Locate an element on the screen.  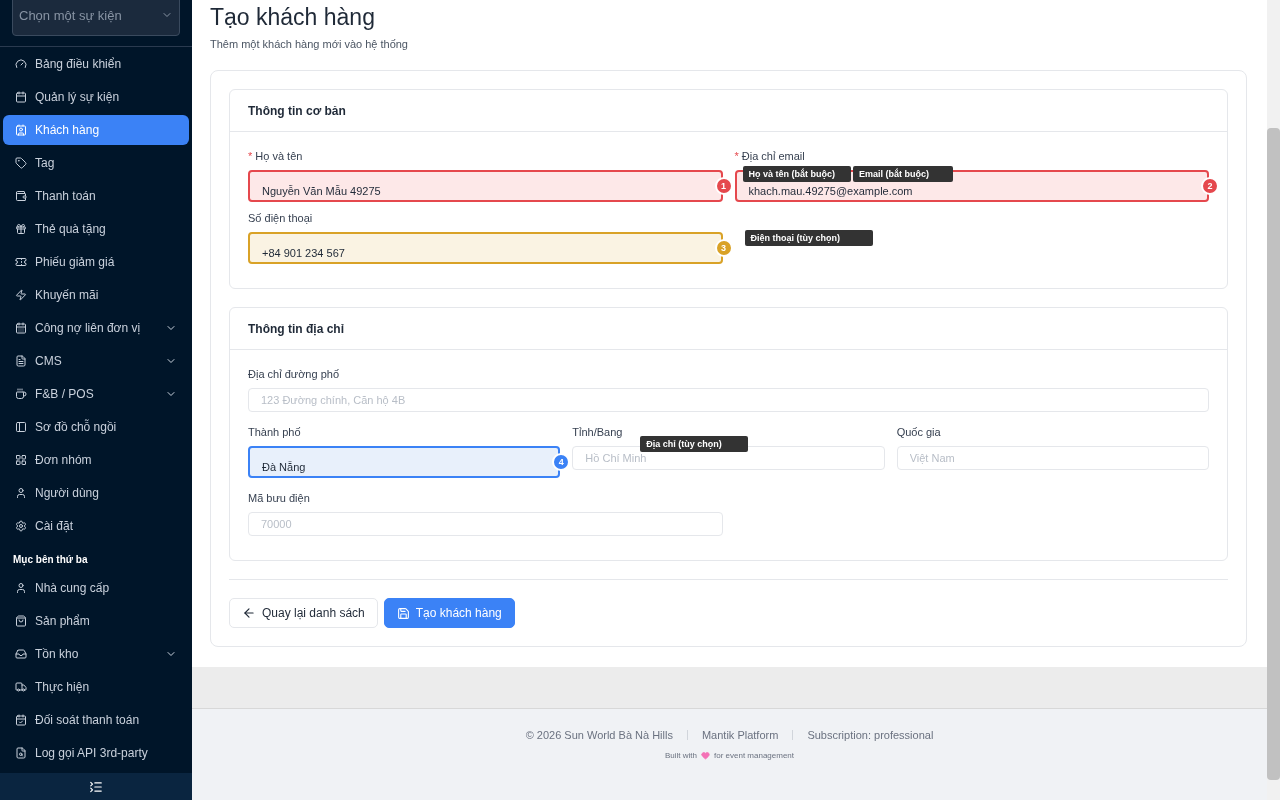
page-subtitle: Thêm một khách hàng mới vào hệ thống is located at coordinates (309, 44).